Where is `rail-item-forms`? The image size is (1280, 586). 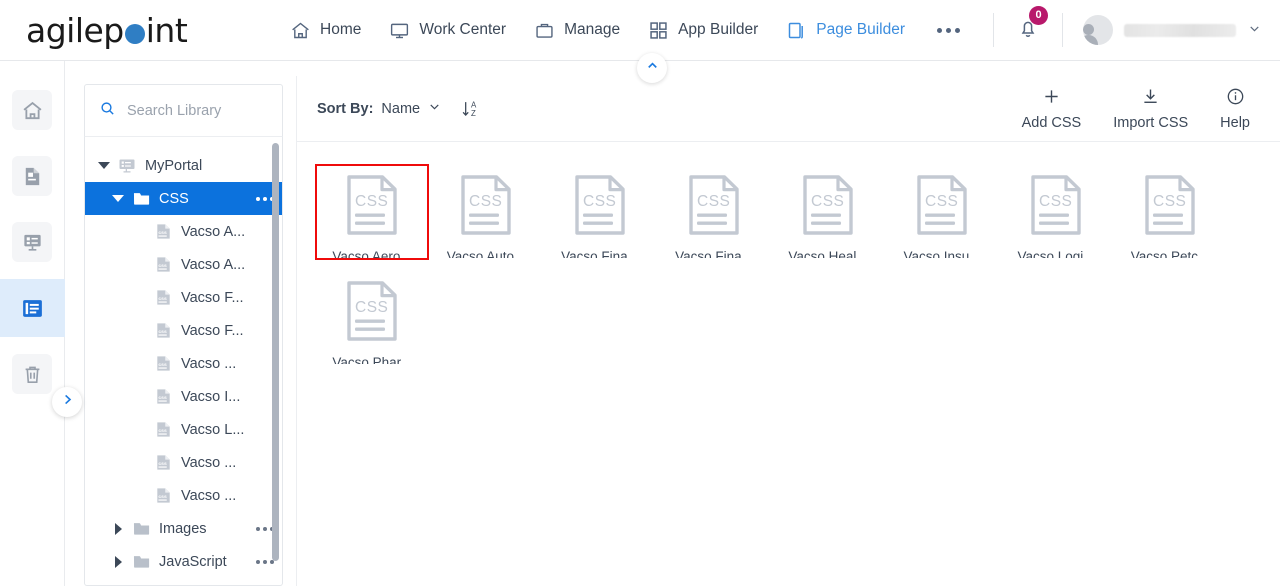 rail-item-forms is located at coordinates (32, 242).